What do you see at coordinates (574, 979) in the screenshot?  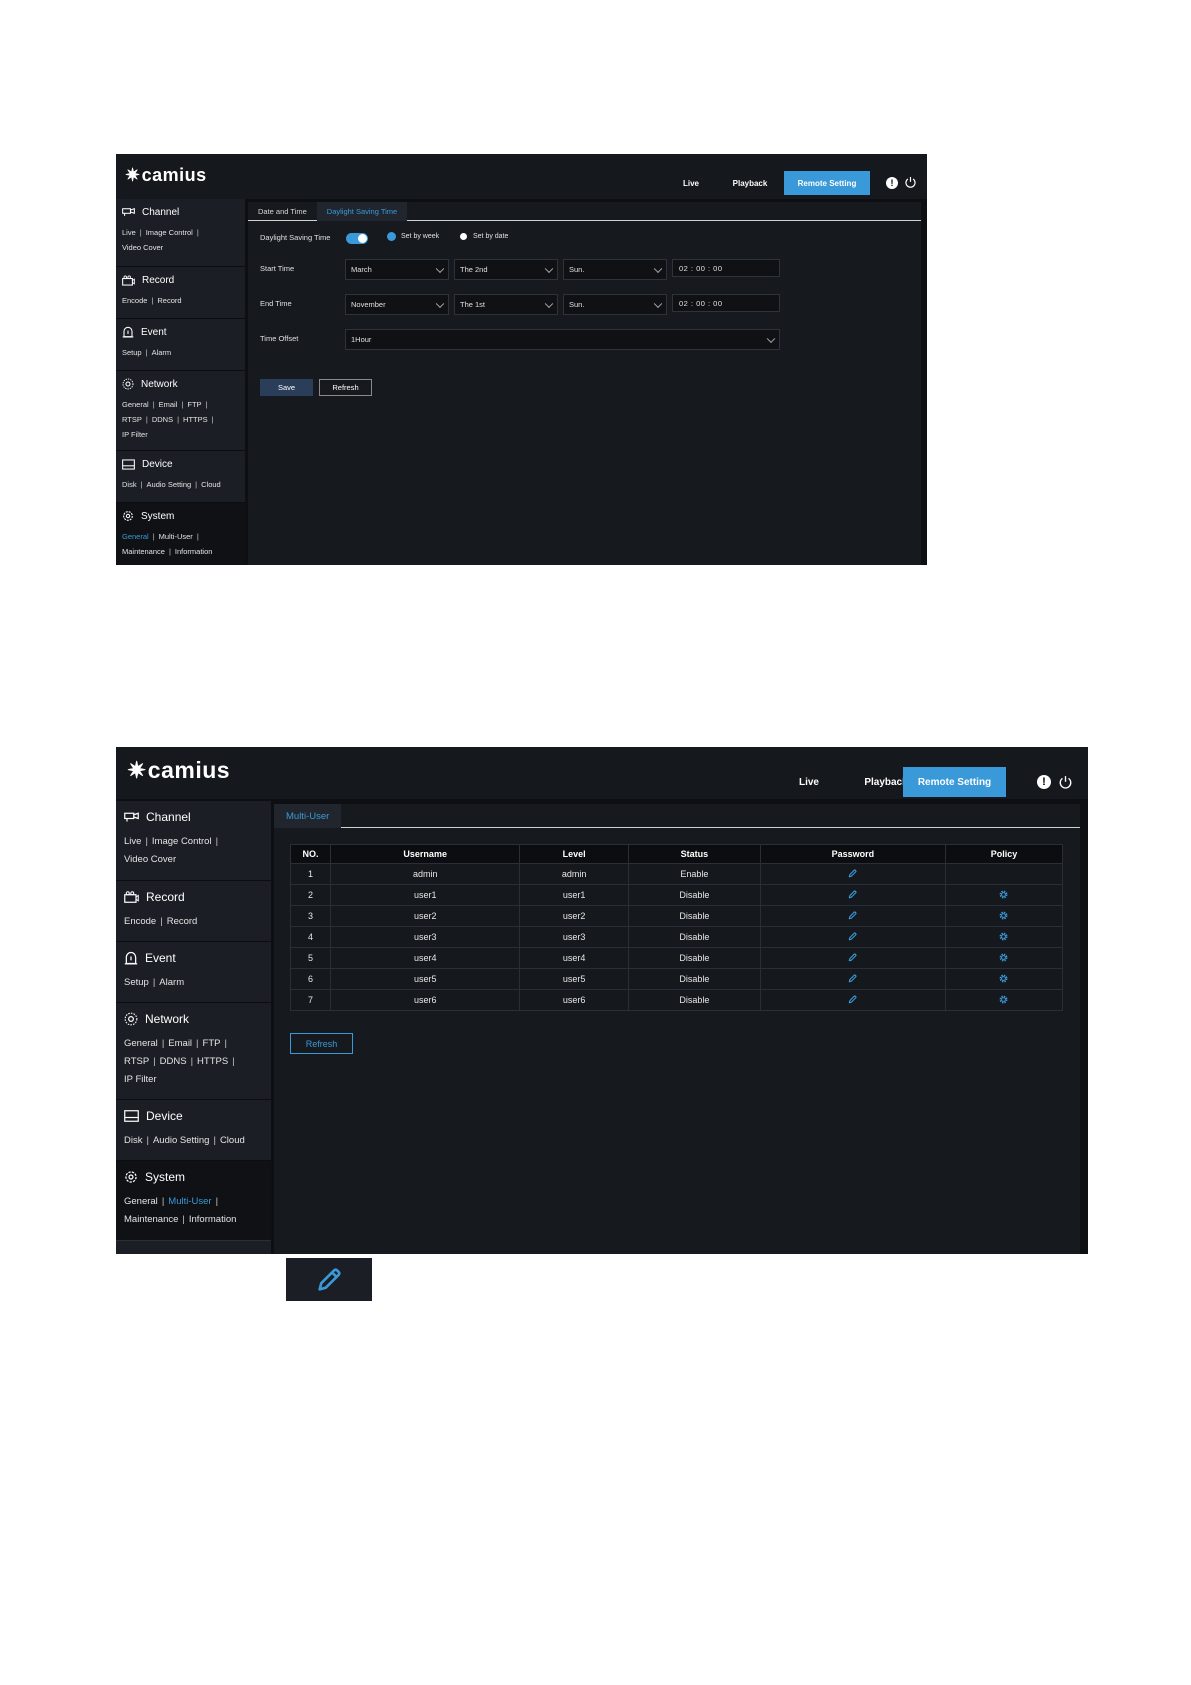 I see `cell-level: user5` at bounding box center [574, 979].